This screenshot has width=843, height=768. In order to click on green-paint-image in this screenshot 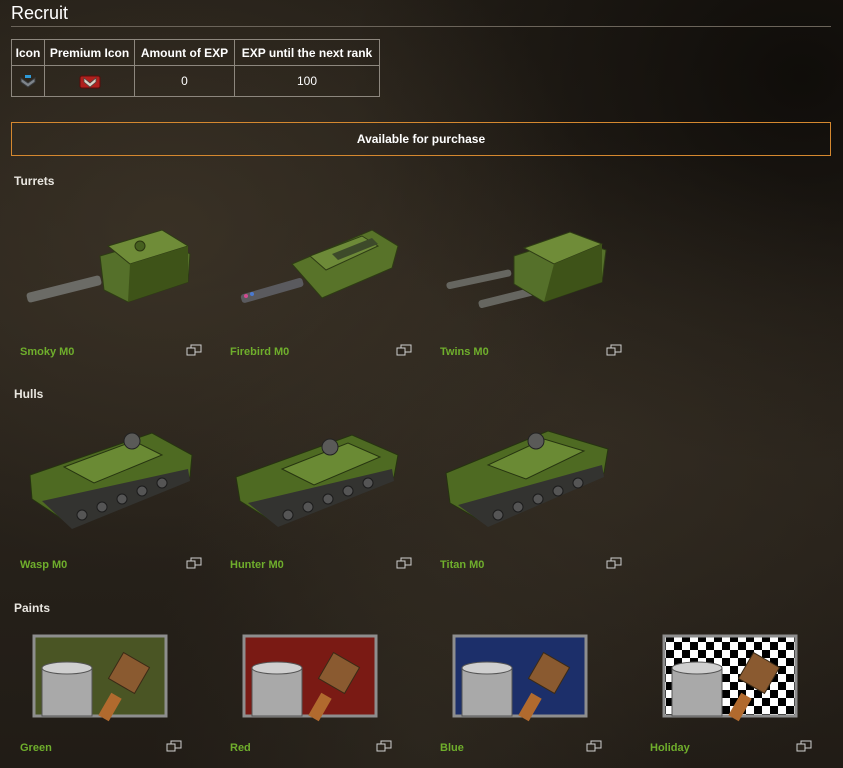, I will do `click(100, 678)`.